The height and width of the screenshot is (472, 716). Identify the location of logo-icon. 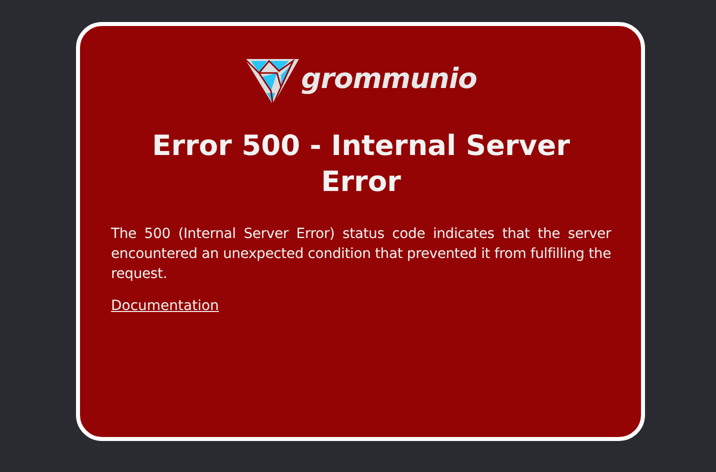
(272, 81).